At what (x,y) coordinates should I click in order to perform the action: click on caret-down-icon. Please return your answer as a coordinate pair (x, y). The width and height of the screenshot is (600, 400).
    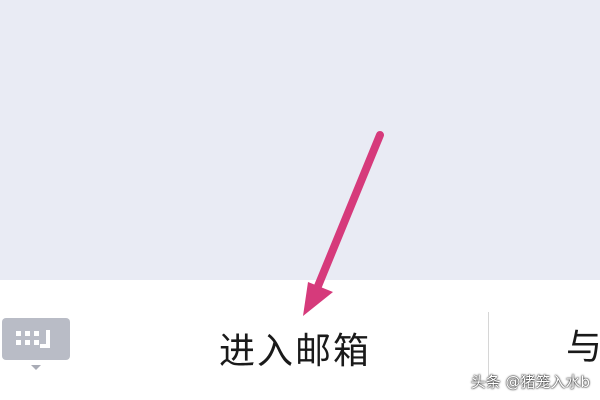
    Looking at the image, I should click on (36, 367).